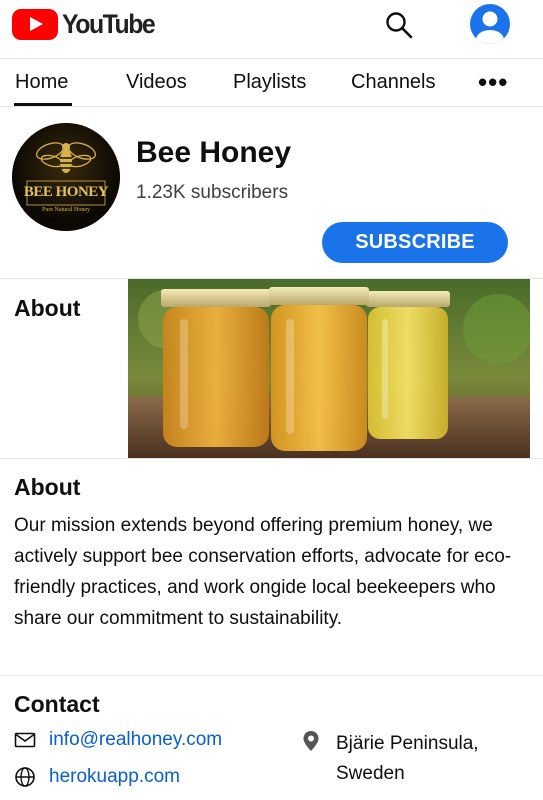 The image size is (543, 800). Describe the element at coordinates (57, 704) in the screenshot. I see `contact-title: Contact` at that location.